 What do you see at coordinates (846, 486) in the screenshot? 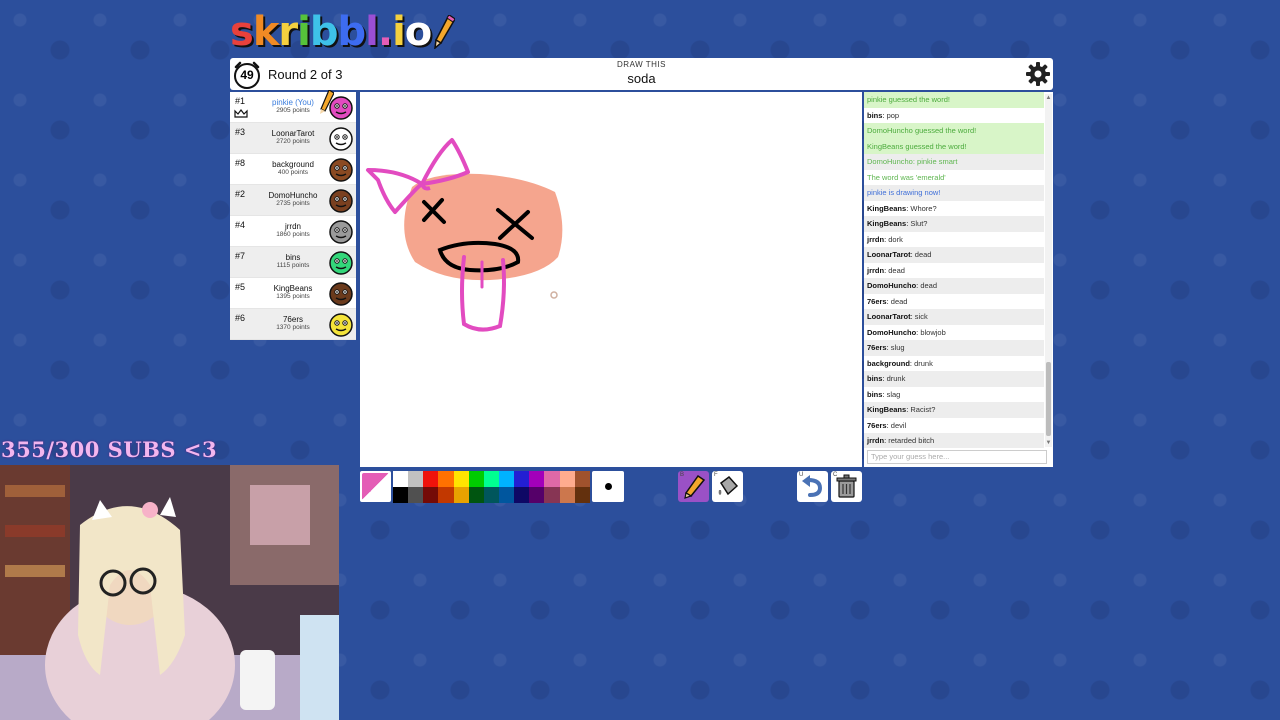
I see `clear-button: C` at bounding box center [846, 486].